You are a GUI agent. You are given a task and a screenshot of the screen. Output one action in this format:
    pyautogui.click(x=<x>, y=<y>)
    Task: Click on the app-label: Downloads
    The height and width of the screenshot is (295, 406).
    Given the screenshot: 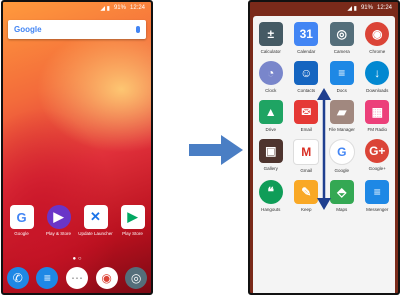 What is the action you would take?
    pyautogui.click(x=377, y=90)
    